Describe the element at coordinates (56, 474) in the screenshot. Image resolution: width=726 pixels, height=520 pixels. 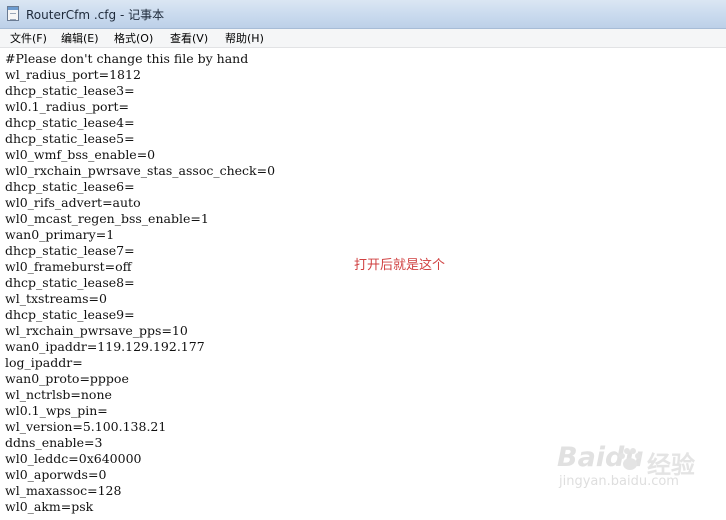
I see `text-line: wl0_aporwds=0` at that location.